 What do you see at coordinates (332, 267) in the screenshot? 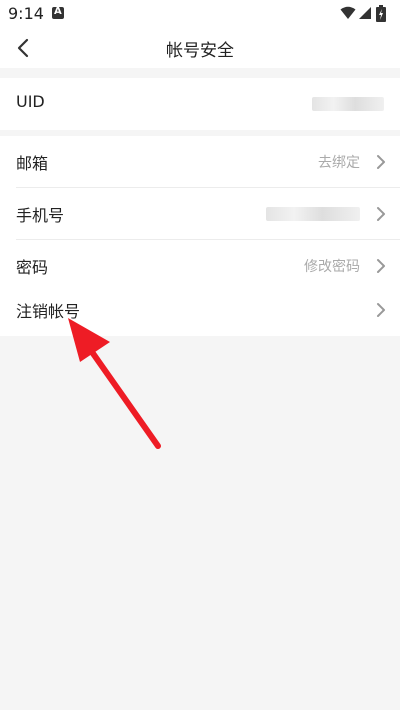
I see `password-value: 修改密码` at bounding box center [332, 267].